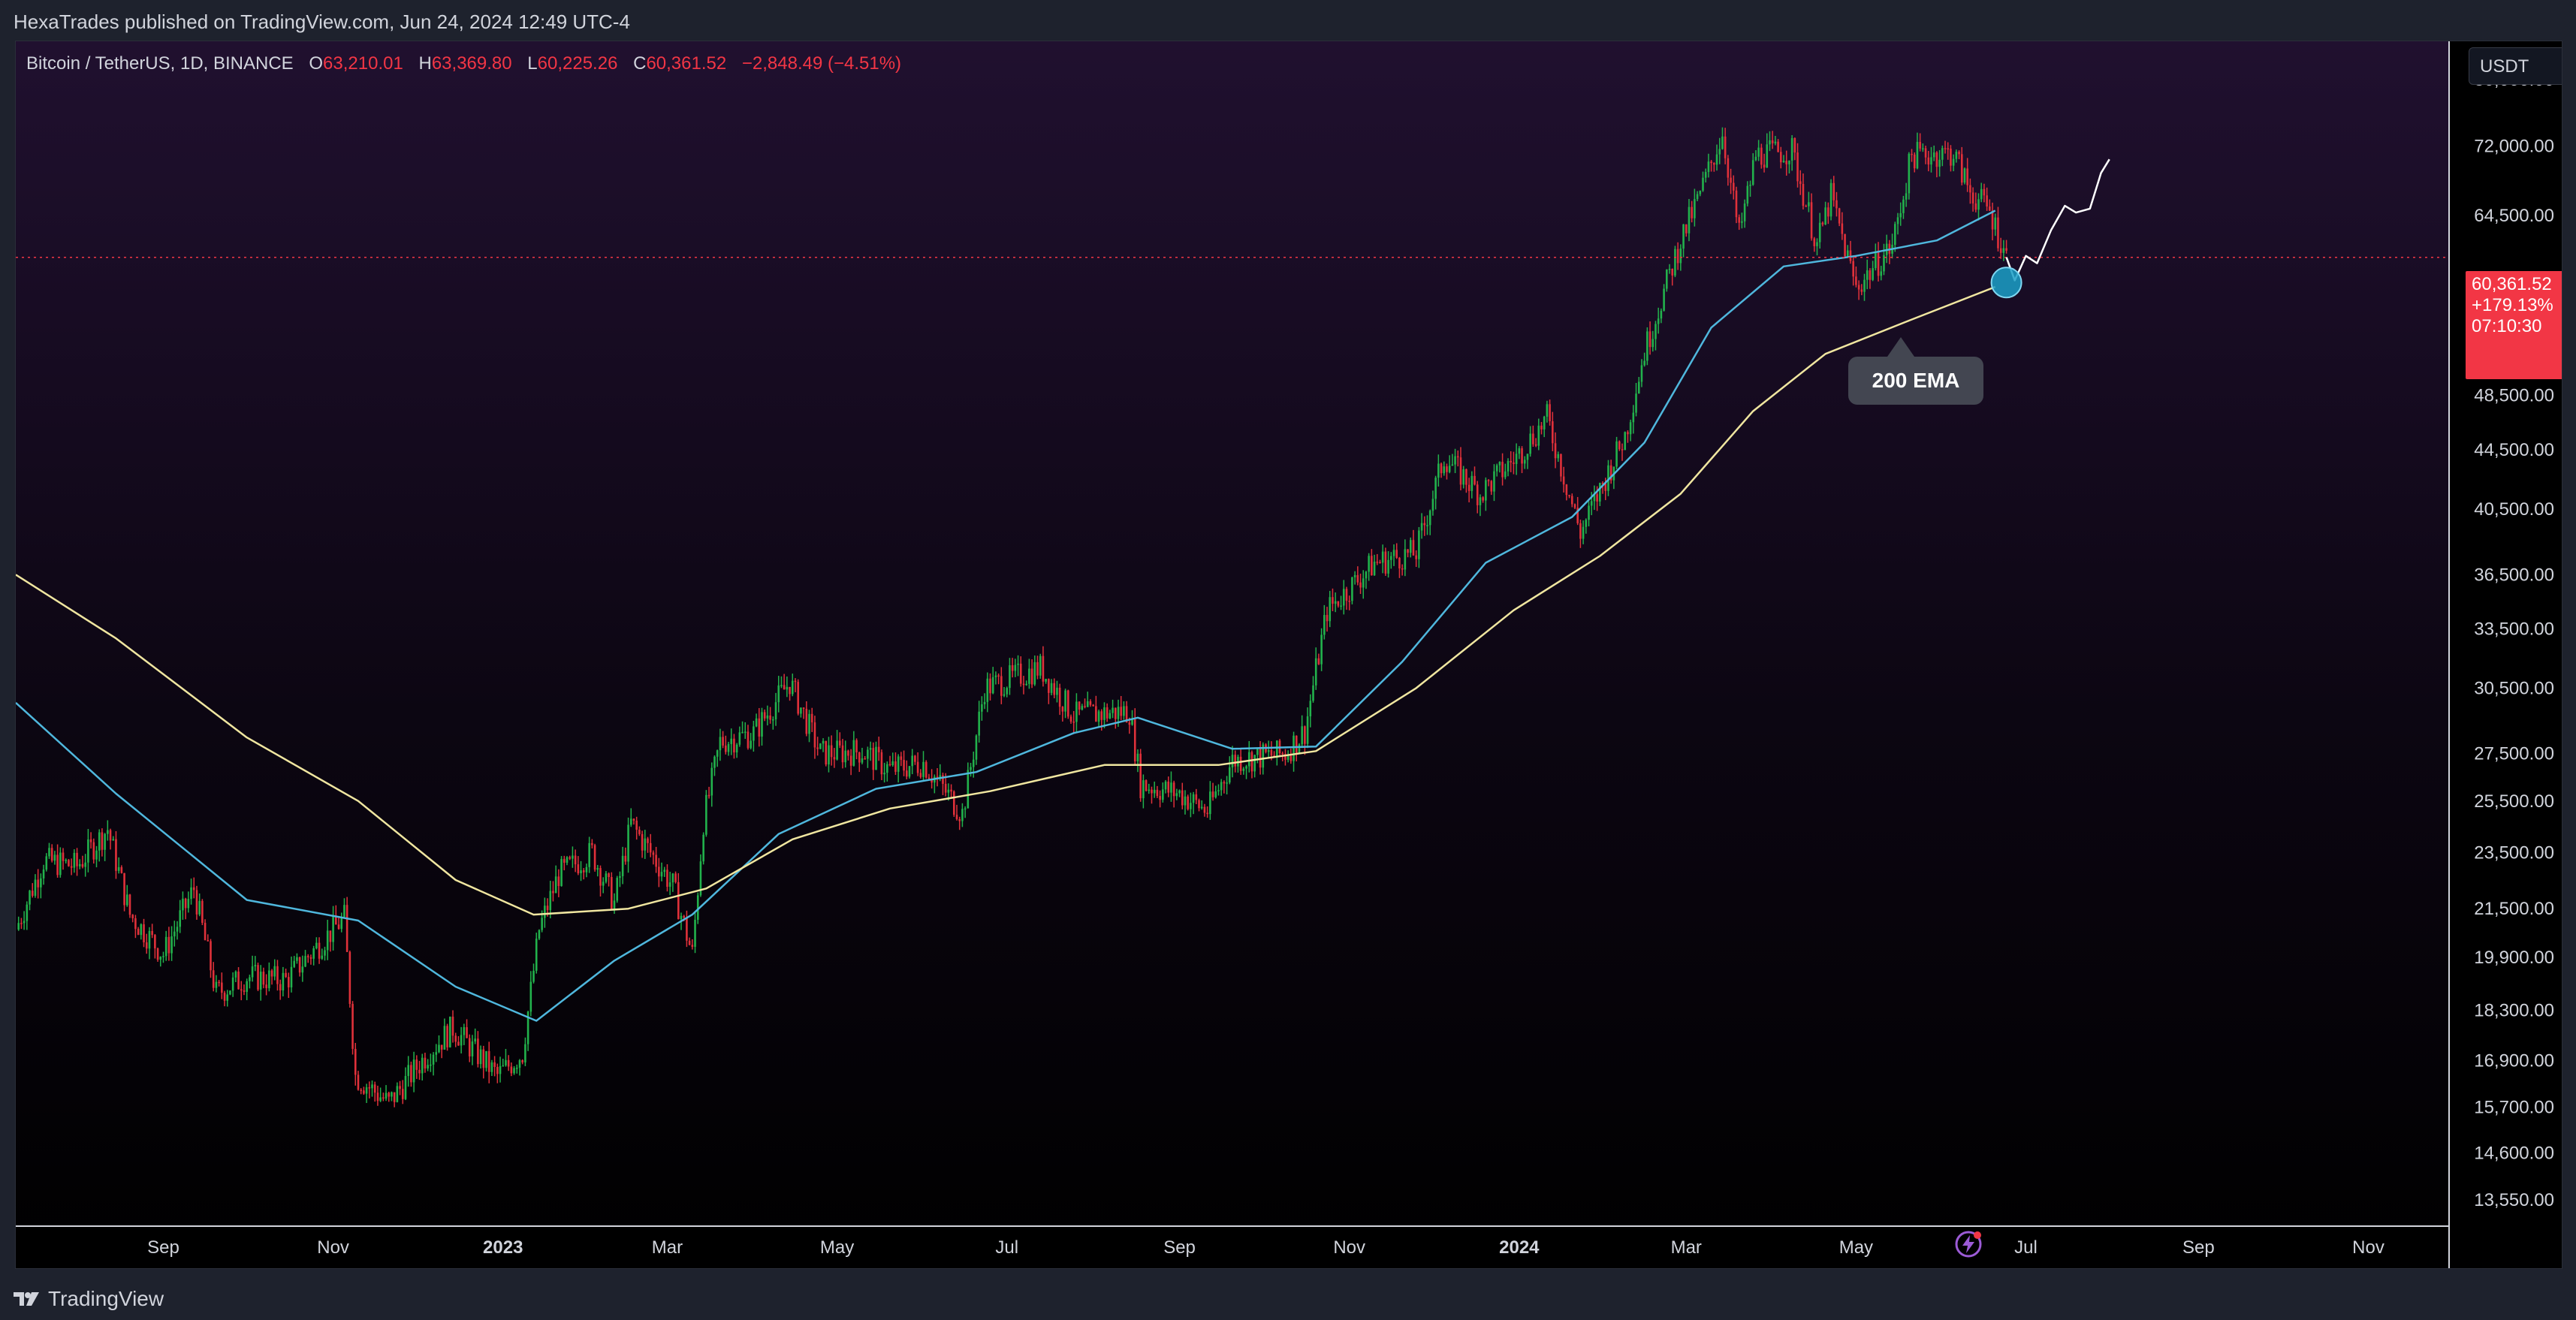 The height and width of the screenshot is (1320, 2576). What do you see at coordinates (106, 1299) in the screenshot?
I see `tradingview-brand: TradingView` at bounding box center [106, 1299].